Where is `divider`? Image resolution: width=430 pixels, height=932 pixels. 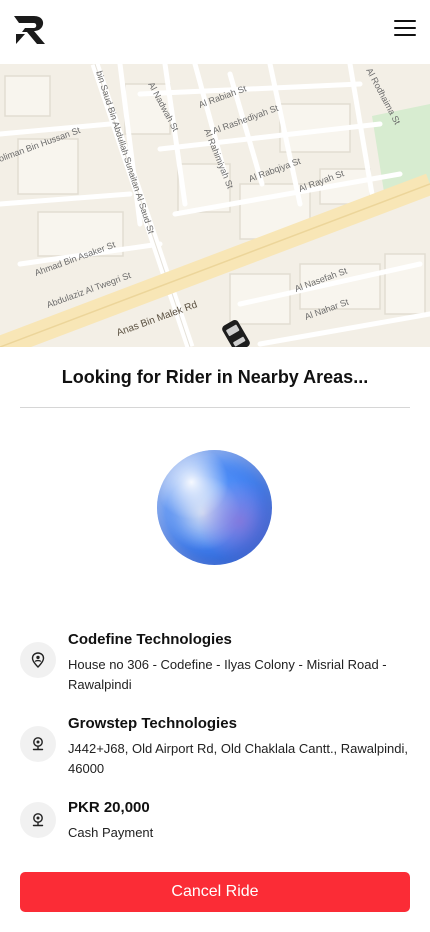 divider is located at coordinates (215, 407).